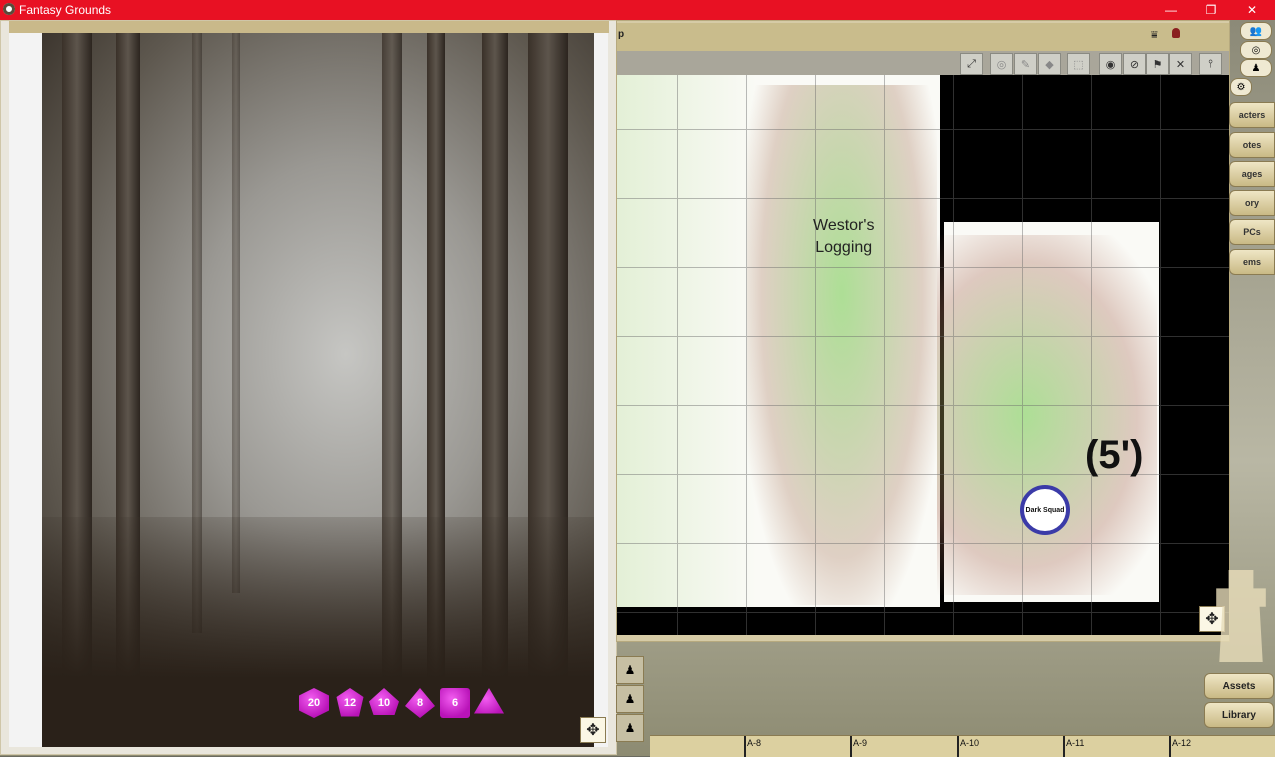 The image size is (1275, 757). What do you see at coordinates (971, 64) in the screenshot?
I see `zoom-fit-icon: ⤢` at bounding box center [971, 64].